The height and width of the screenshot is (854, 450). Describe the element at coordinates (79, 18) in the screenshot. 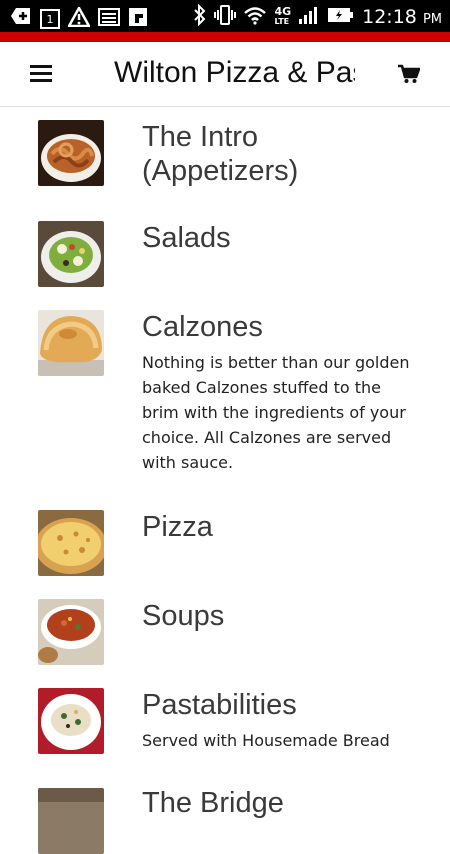

I see `warning-icon` at that location.